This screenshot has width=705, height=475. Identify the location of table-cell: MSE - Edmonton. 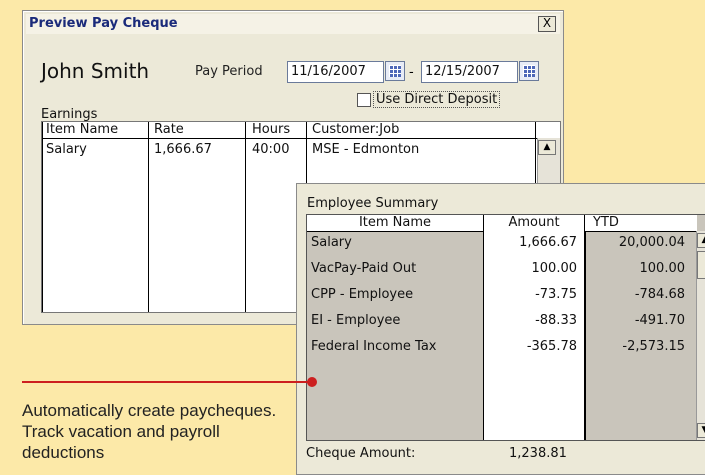
(365, 149).